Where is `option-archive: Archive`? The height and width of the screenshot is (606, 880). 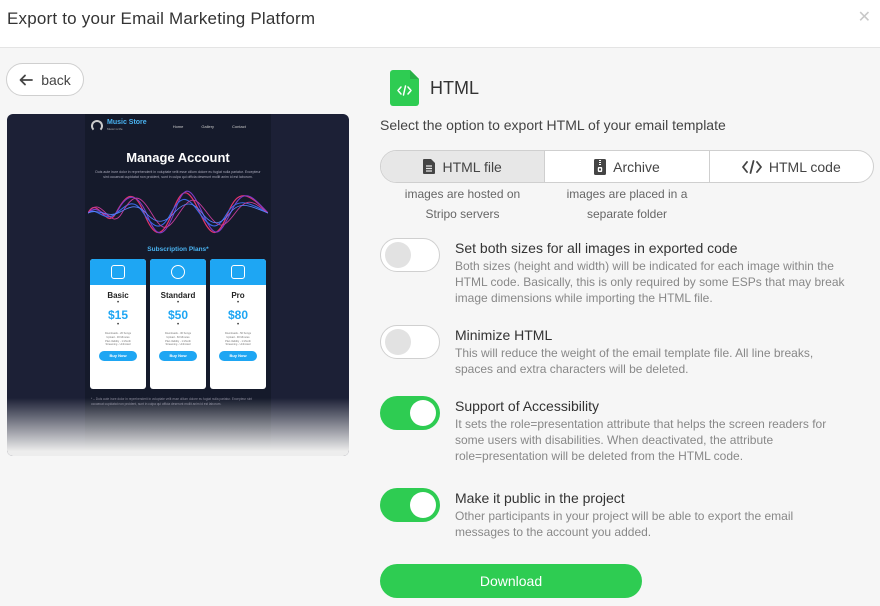
option-archive: Archive is located at coordinates (627, 166).